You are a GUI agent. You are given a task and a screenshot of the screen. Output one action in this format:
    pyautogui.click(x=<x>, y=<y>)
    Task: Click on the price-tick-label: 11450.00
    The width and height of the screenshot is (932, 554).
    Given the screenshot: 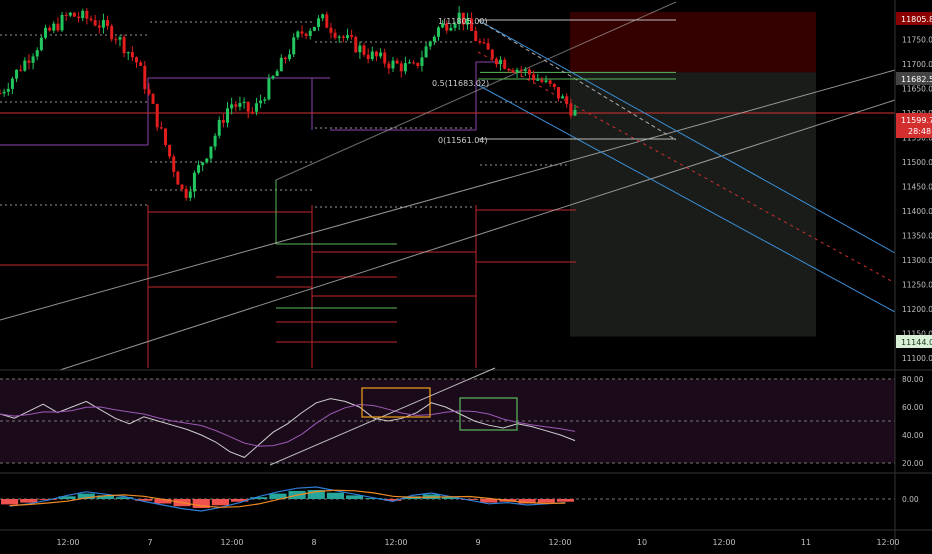 What is the action you would take?
    pyautogui.click(x=917, y=186)
    